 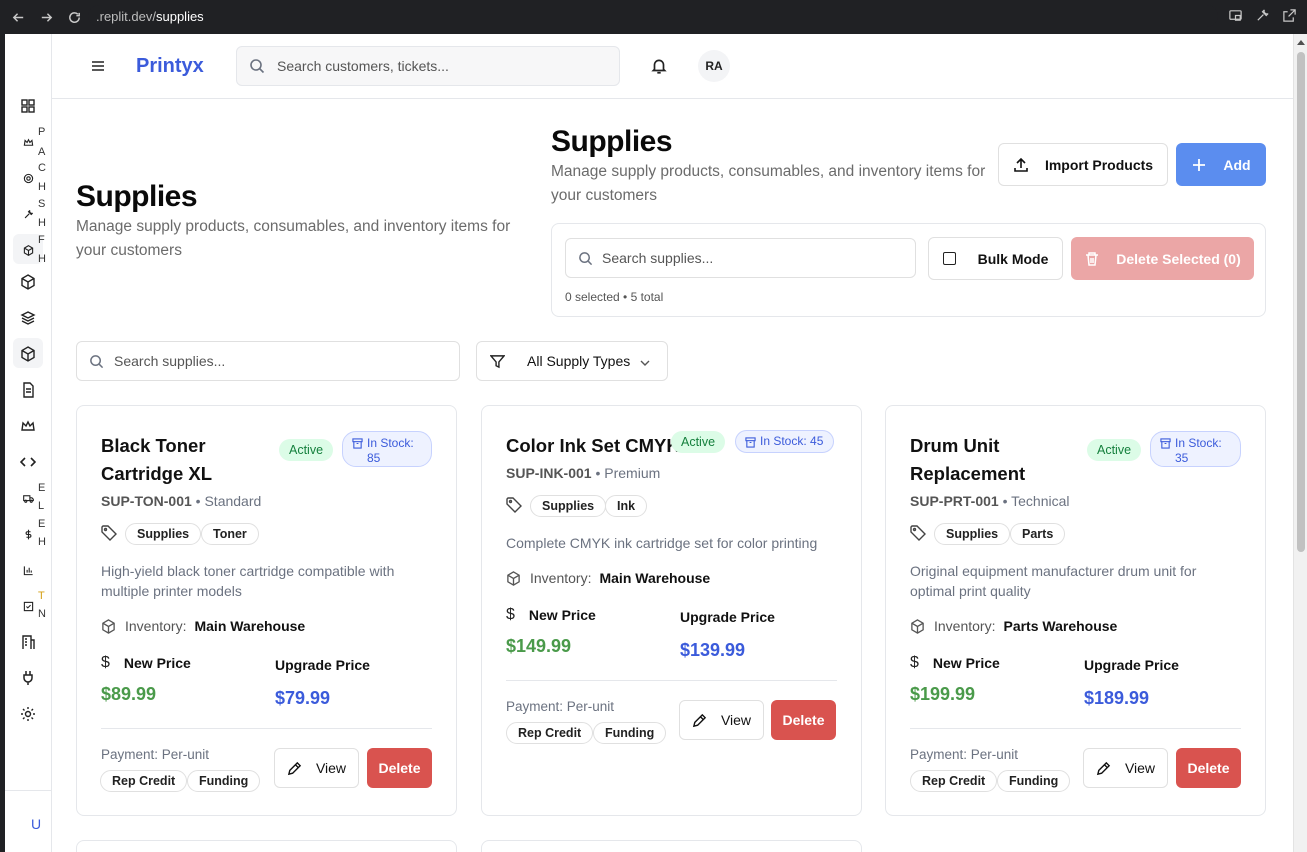 I want to click on plug-icon, so click(x=28, y=678).